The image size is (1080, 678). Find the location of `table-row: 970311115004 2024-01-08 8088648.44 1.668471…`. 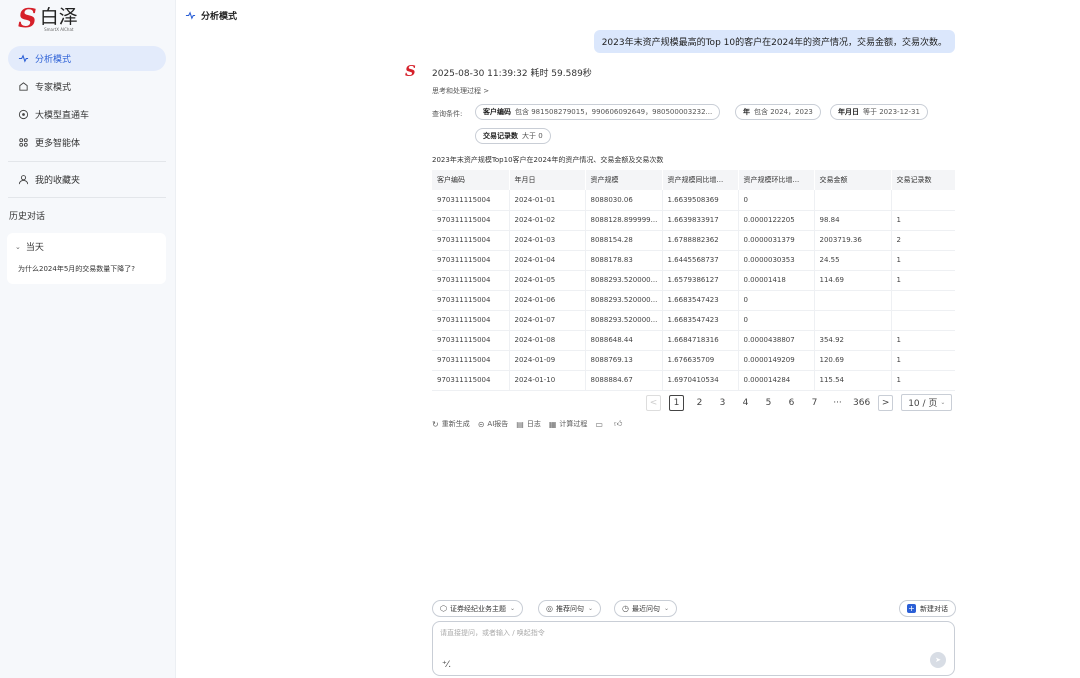

table-row: 970311115004 2024-01-08 8088648.44 1.668471… is located at coordinates (693, 340).